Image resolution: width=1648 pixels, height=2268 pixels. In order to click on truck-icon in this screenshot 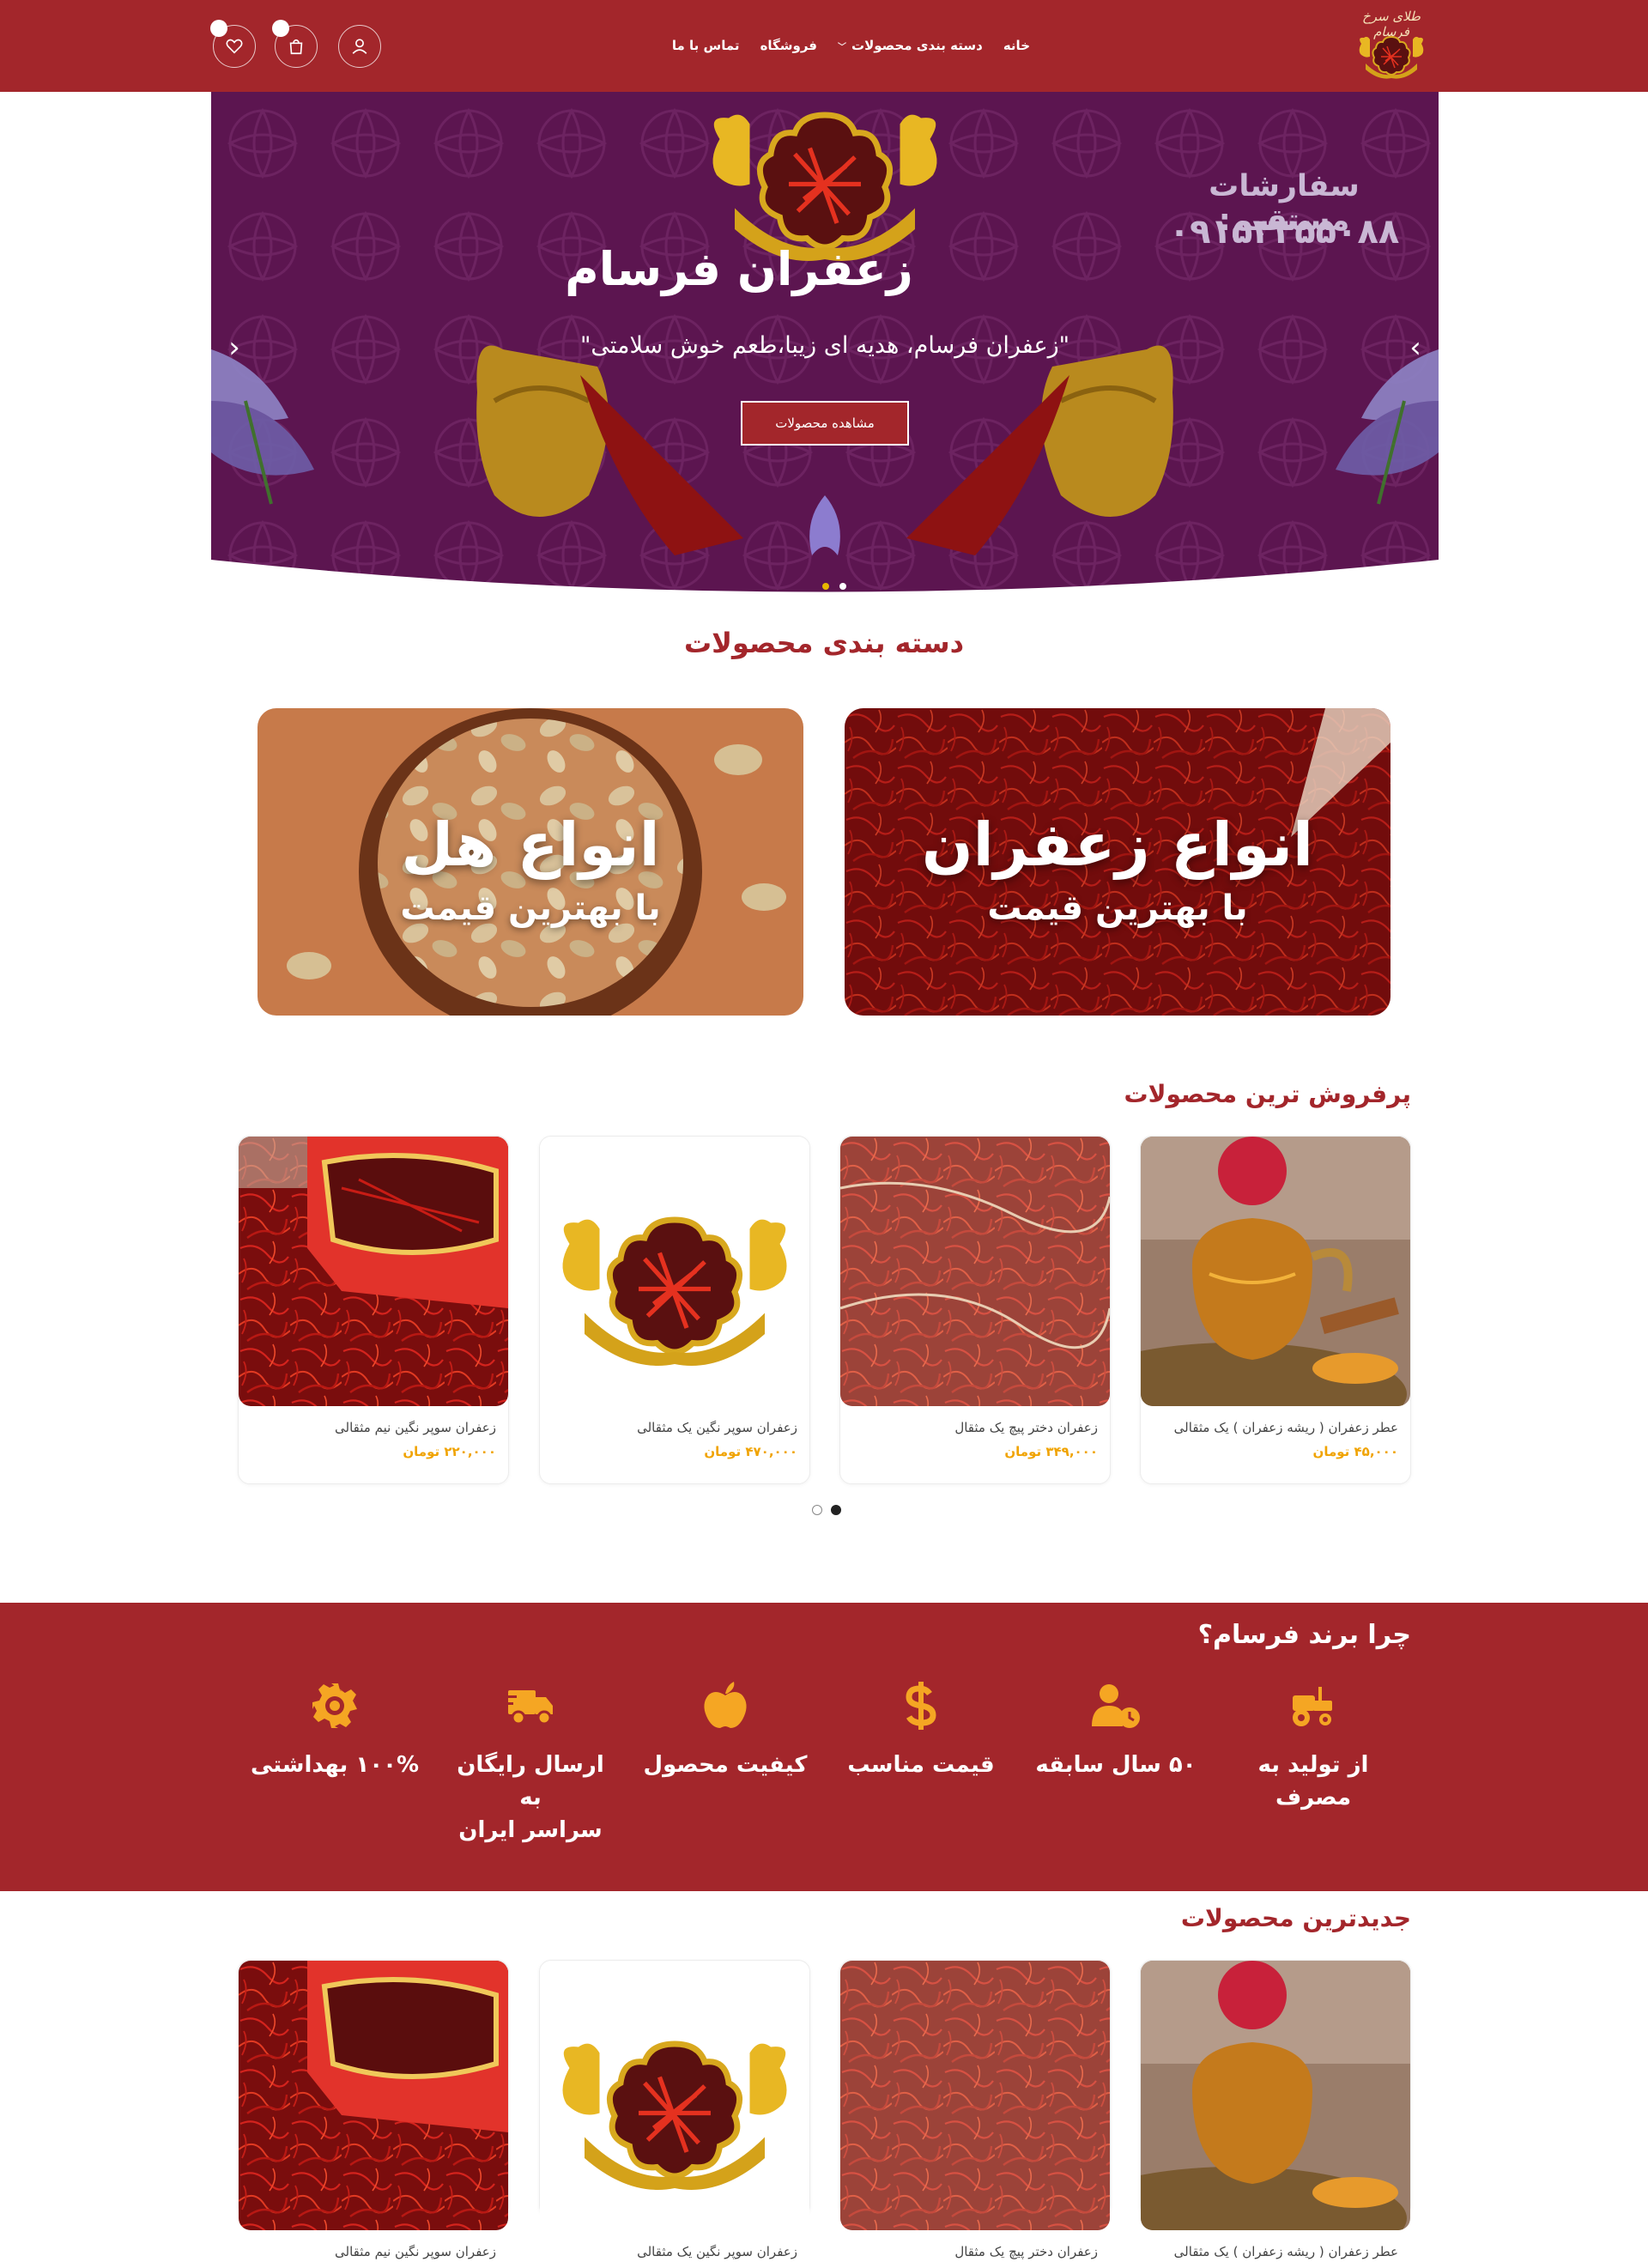, I will do `click(529, 1707)`.